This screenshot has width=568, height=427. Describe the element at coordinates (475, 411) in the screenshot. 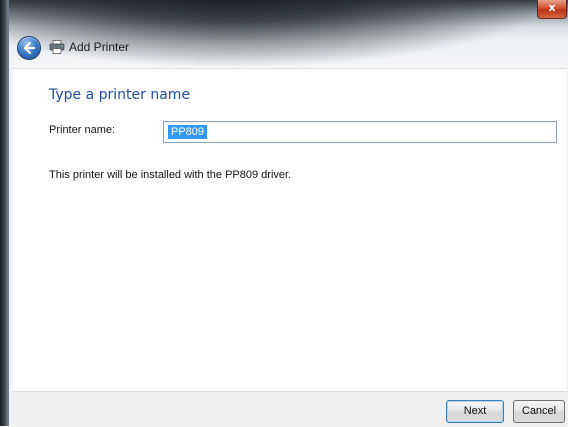

I see `next-button: Next` at that location.